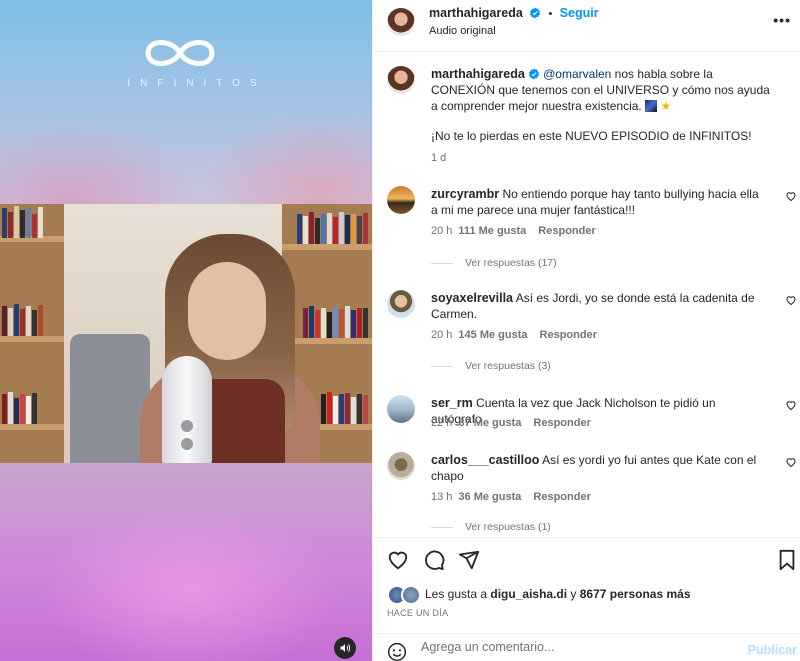  Describe the element at coordinates (491, 527) in the screenshot. I see `view-replies-button: Ver respuestas (1)` at that location.